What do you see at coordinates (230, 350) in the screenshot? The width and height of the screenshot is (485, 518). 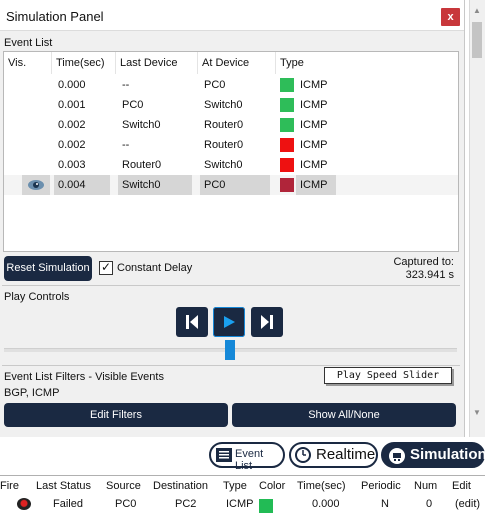 I see `play-speed-slider-thumb` at bounding box center [230, 350].